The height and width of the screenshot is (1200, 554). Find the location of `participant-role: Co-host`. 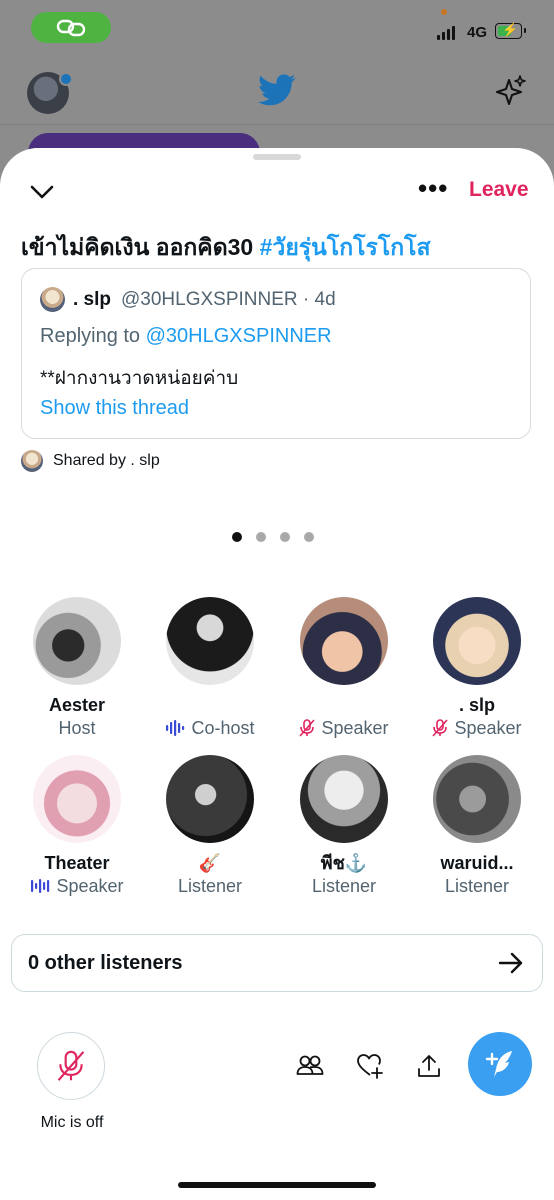

participant-role: Co-host is located at coordinates (210, 728).